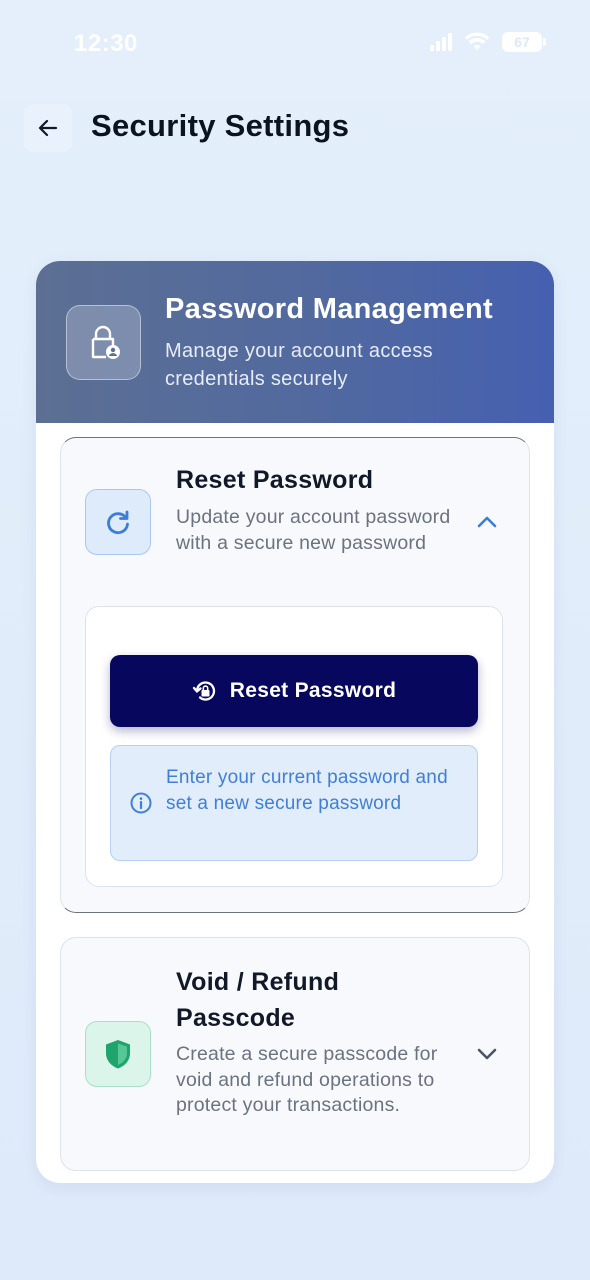 The width and height of the screenshot is (590, 1280). Describe the element at coordinates (220, 125) in the screenshot. I see `page-title: Security Settings` at that location.